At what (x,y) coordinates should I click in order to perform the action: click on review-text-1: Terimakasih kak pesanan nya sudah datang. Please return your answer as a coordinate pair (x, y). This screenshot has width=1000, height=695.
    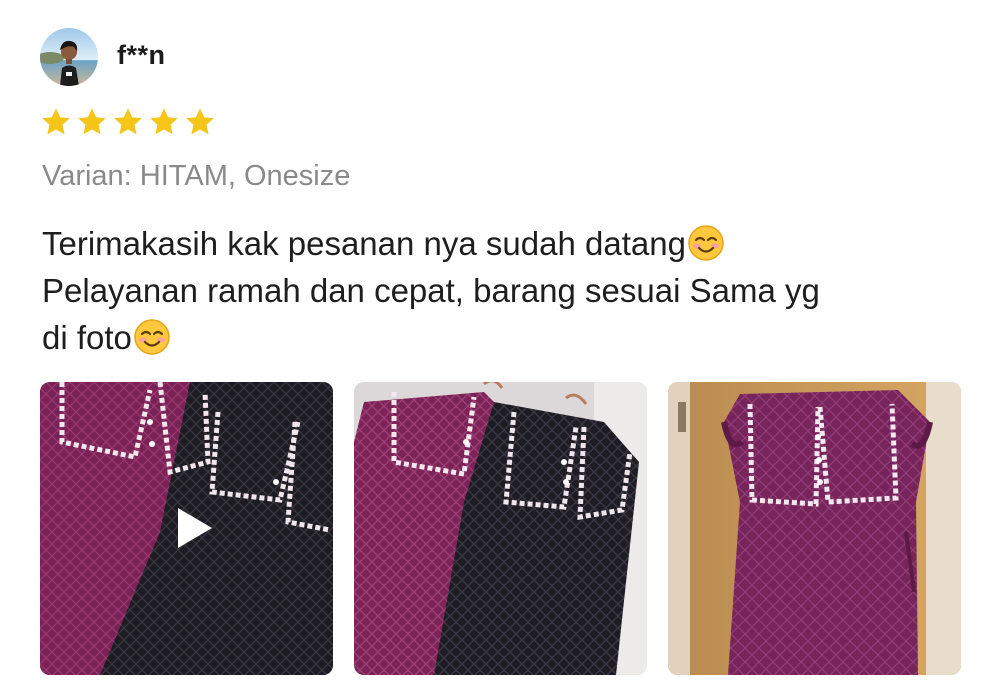
    Looking at the image, I should click on (364, 243).